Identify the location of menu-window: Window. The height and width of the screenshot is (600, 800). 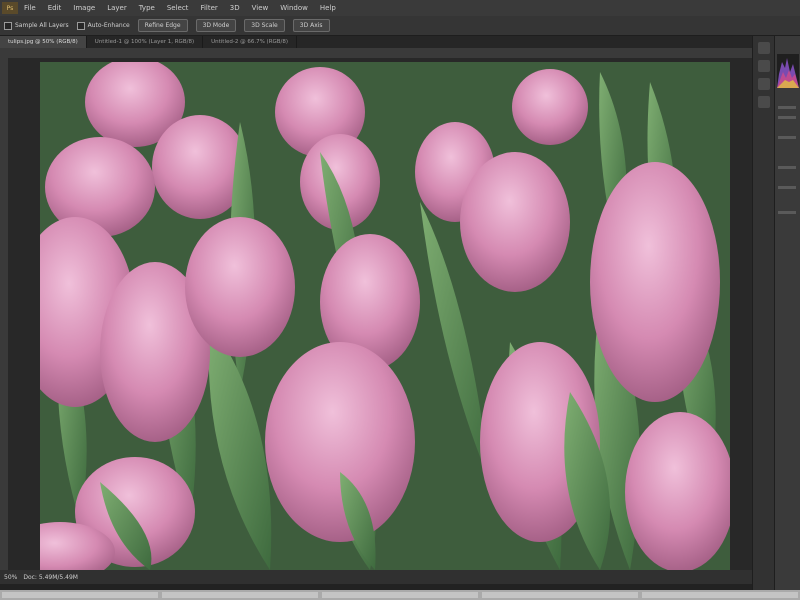
(294, 8).